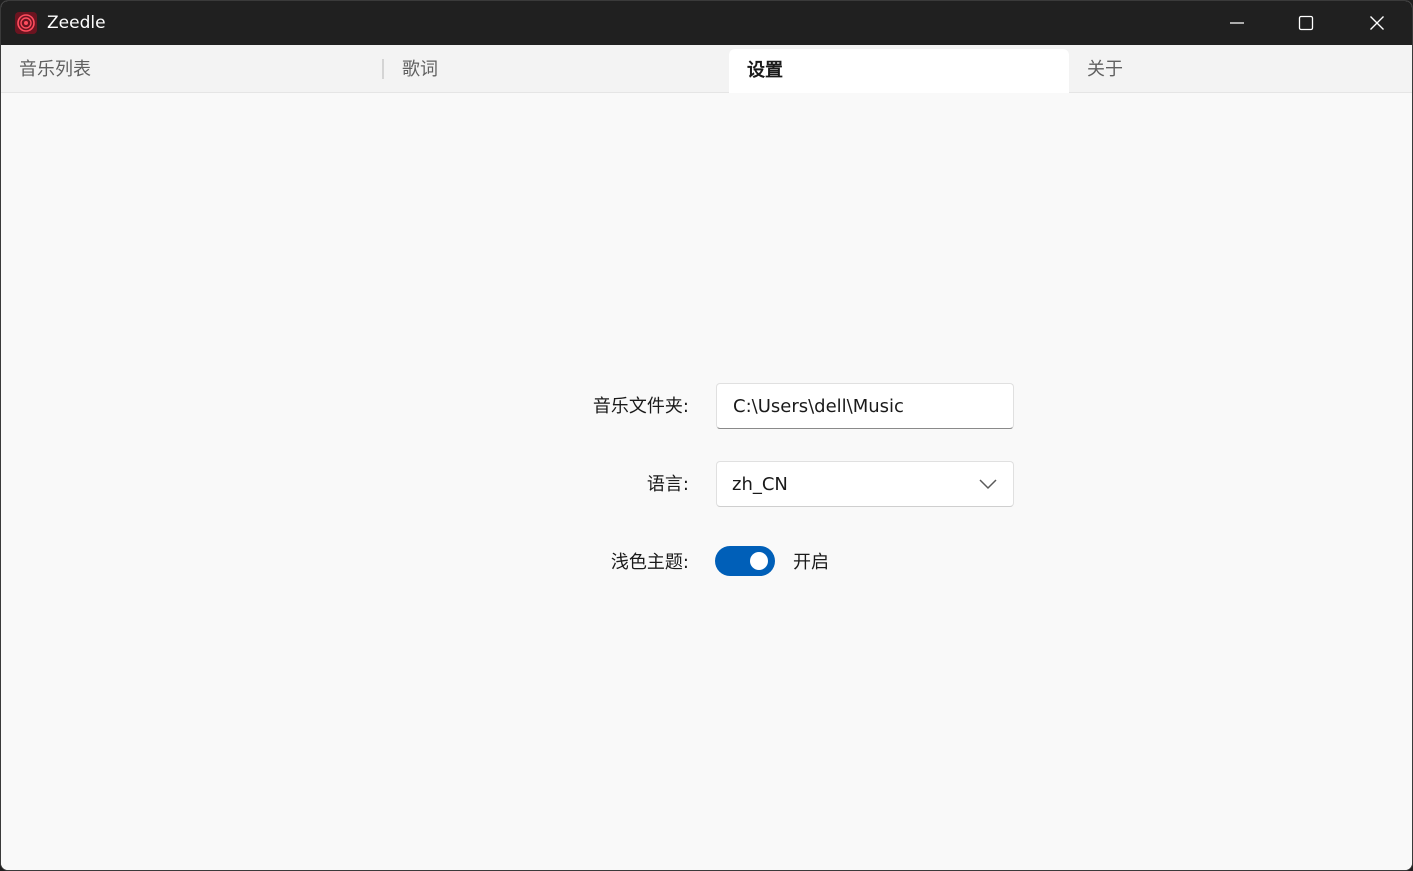 Image resolution: width=1413 pixels, height=871 pixels. I want to click on chevron-down-icon, so click(988, 484).